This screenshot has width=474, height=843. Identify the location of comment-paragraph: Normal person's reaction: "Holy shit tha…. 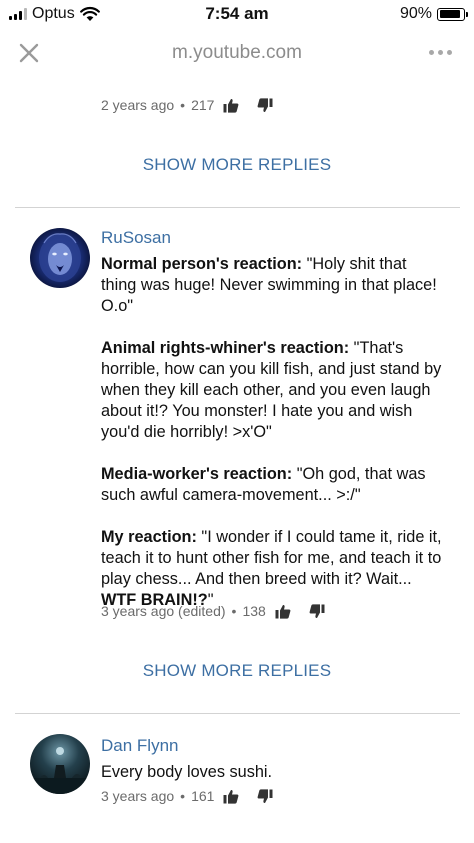
(273, 285).